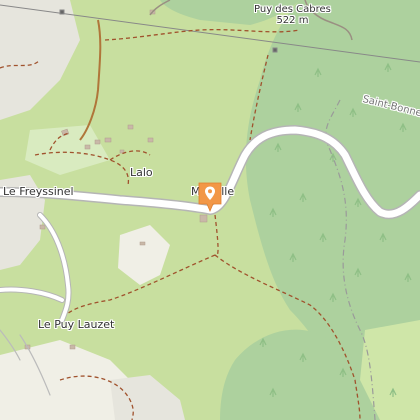 Image resolution: width=420 pixels, height=420 pixels. Describe the element at coordinates (76, 324) in the screenshot. I see `place-label-le-puy-lauzet: Le Puy Lauzet` at that location.